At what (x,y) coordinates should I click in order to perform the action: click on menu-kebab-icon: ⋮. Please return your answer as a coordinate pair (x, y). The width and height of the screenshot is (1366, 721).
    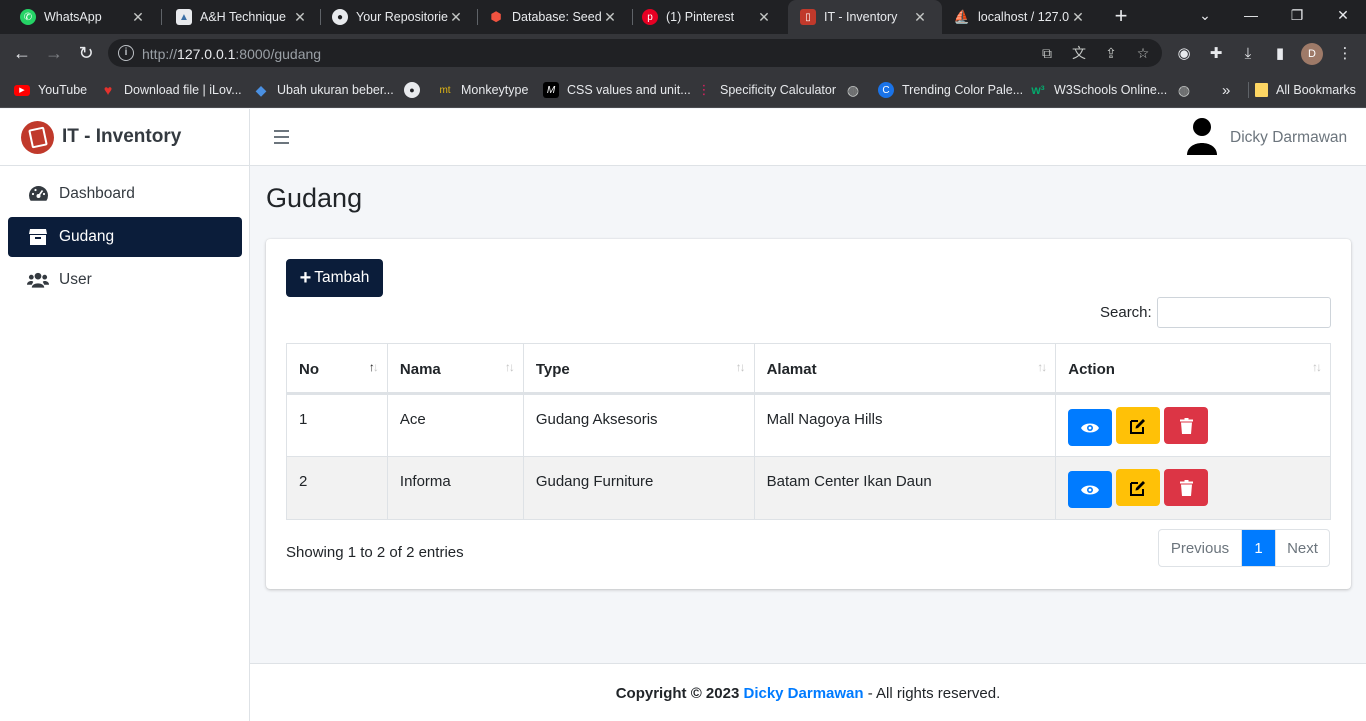
    Looking at the image, I should click on (1345, 53).